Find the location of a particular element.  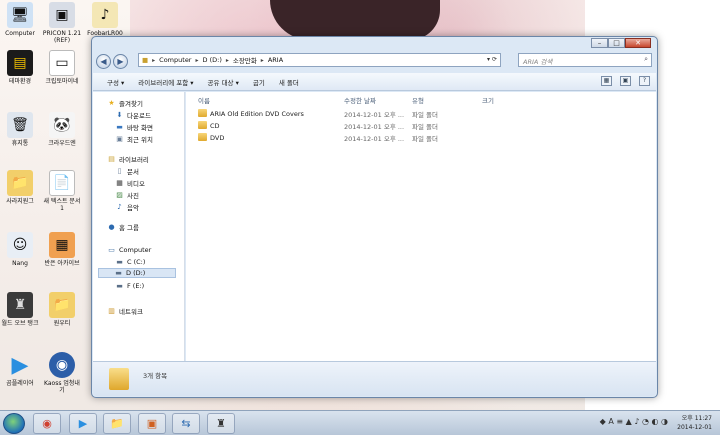

nav-label: 라이브러리 is located at coordinates (134, 160).